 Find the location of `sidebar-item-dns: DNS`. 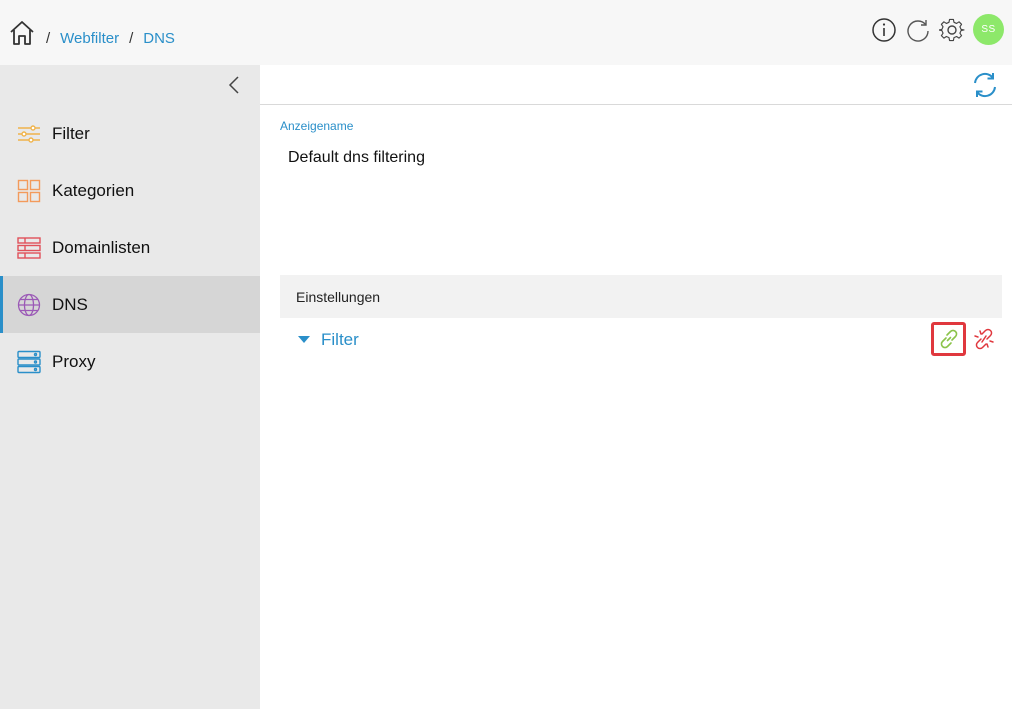

sidebar-item-dns: DNS is located at coordinates (130, 304).